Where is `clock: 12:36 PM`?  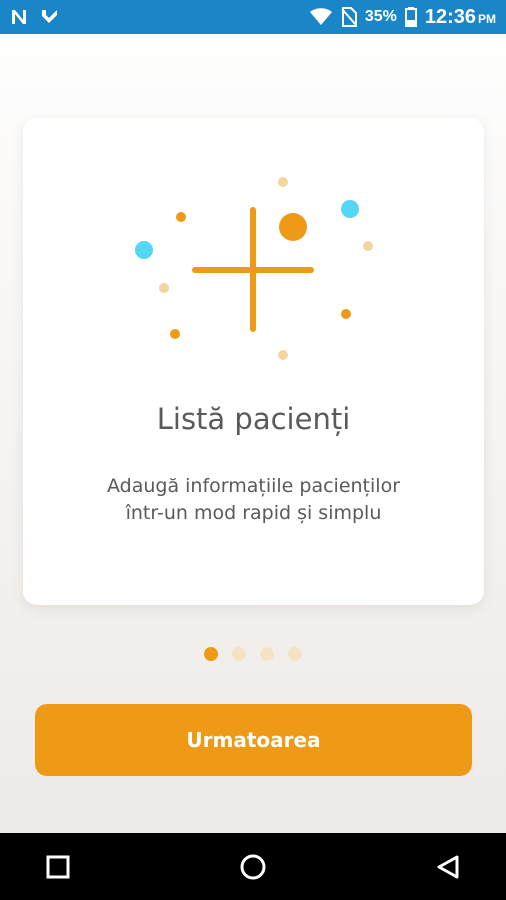
clock: 12:36 PM is located at coordinates (460, 17).